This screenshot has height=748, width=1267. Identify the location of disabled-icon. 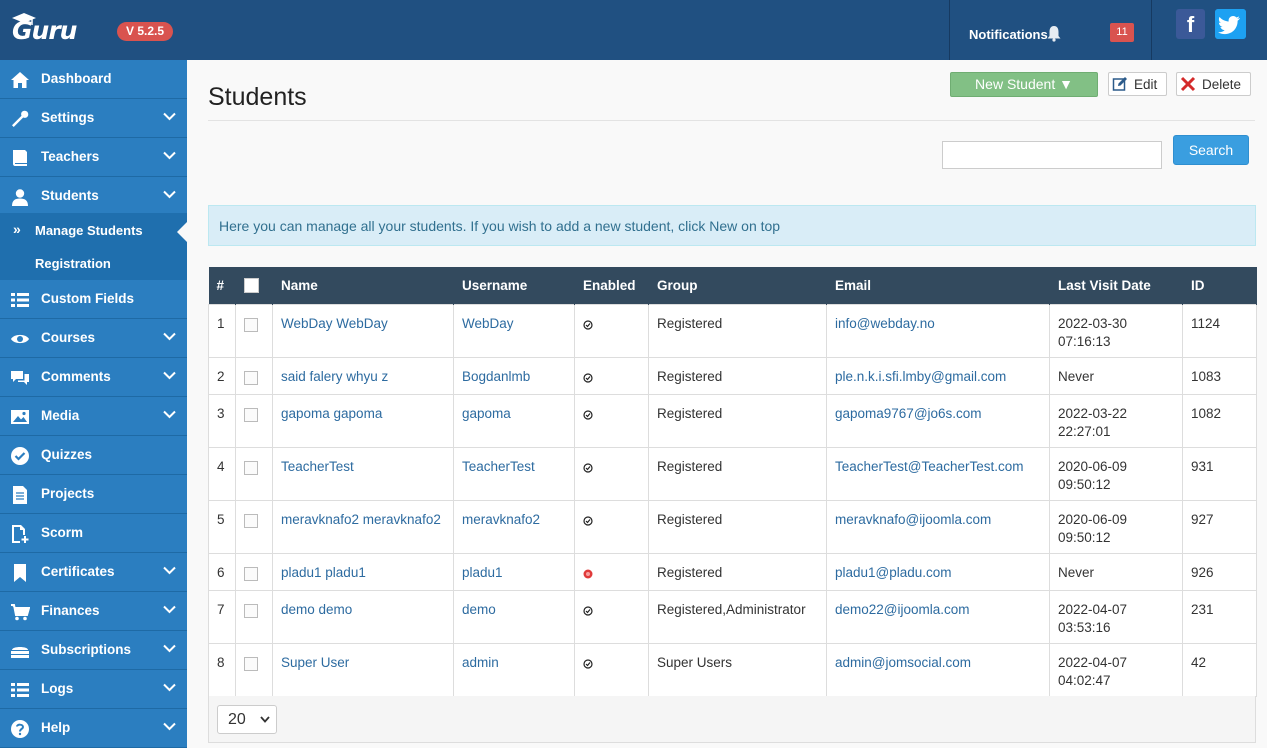
(588, 574).